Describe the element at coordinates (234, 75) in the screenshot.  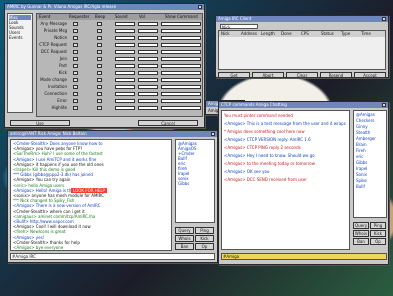
I see `dcc-button: Get` at that location.